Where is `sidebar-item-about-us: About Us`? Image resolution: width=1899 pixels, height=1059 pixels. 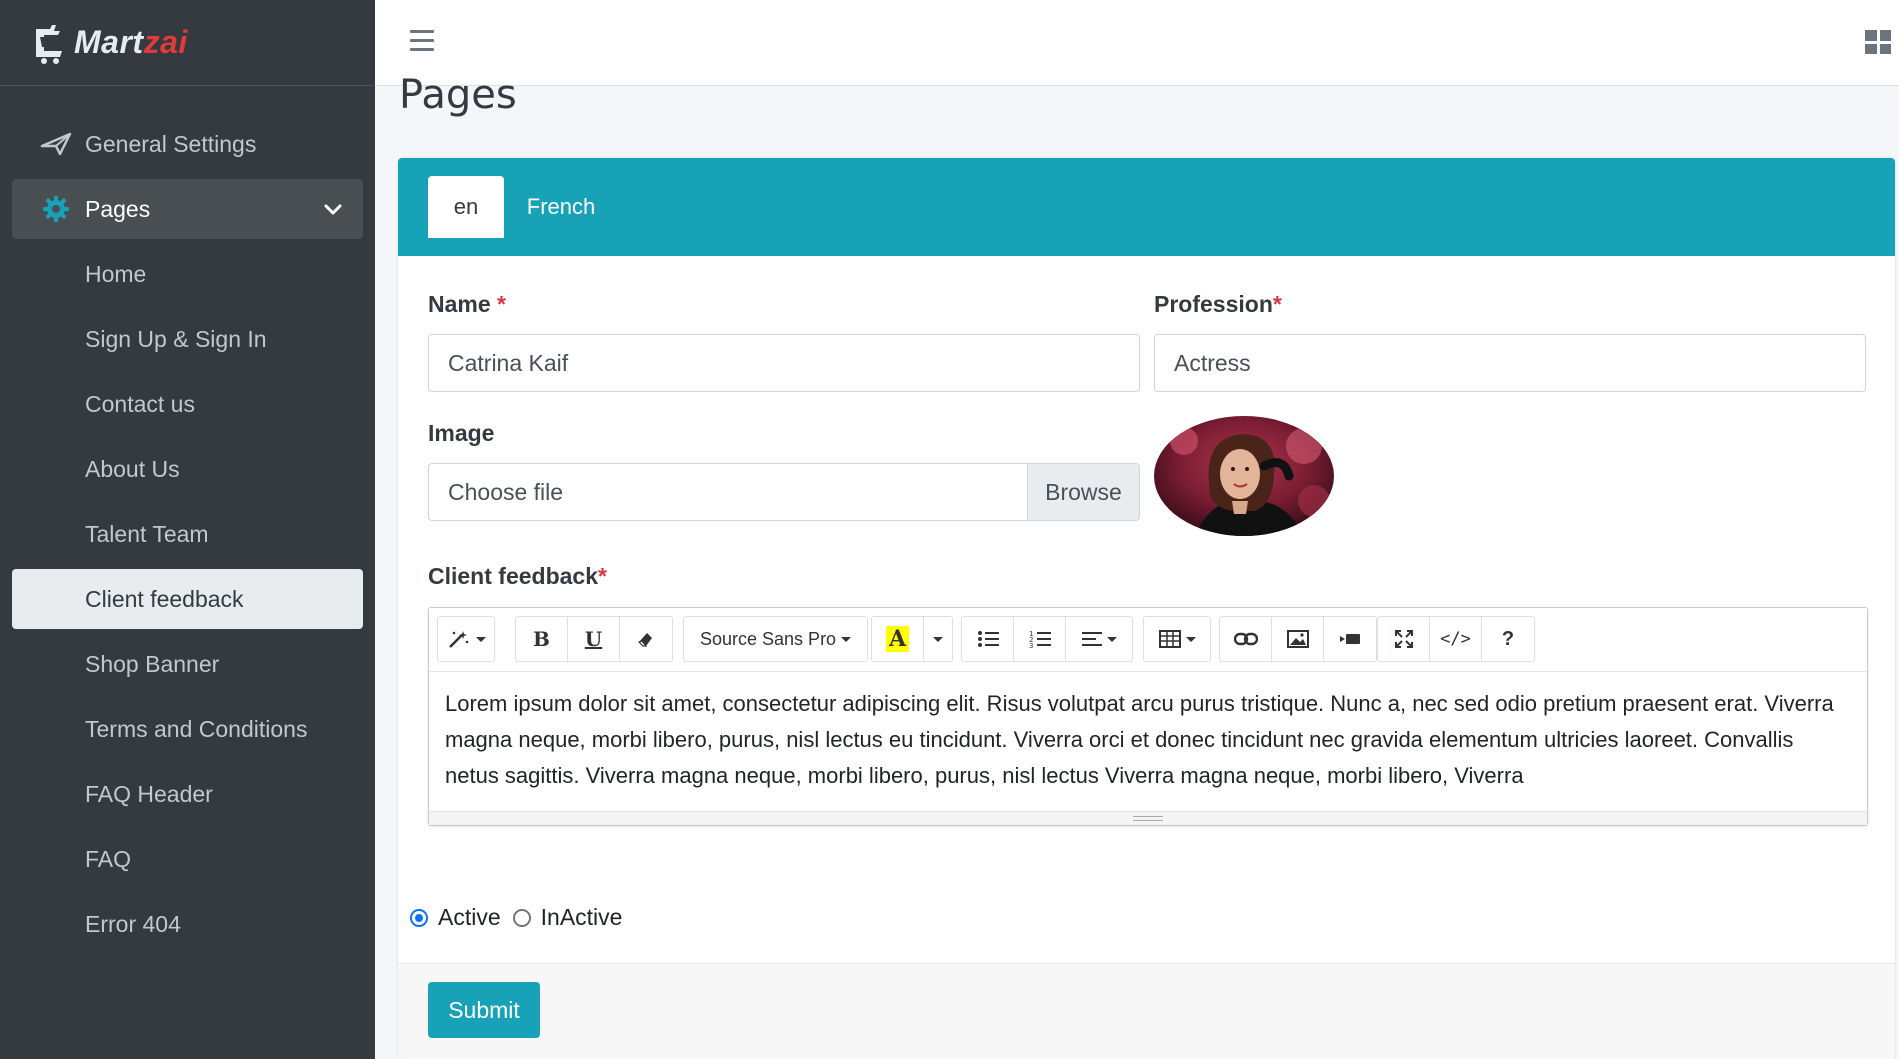
sidebar-item-about-us: About Us is located at coordinates (187, 469).